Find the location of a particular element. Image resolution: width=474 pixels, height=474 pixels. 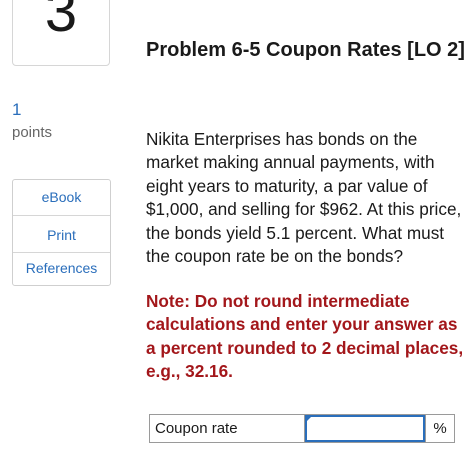

points-value: 1 is located at coordinates (17, 109).